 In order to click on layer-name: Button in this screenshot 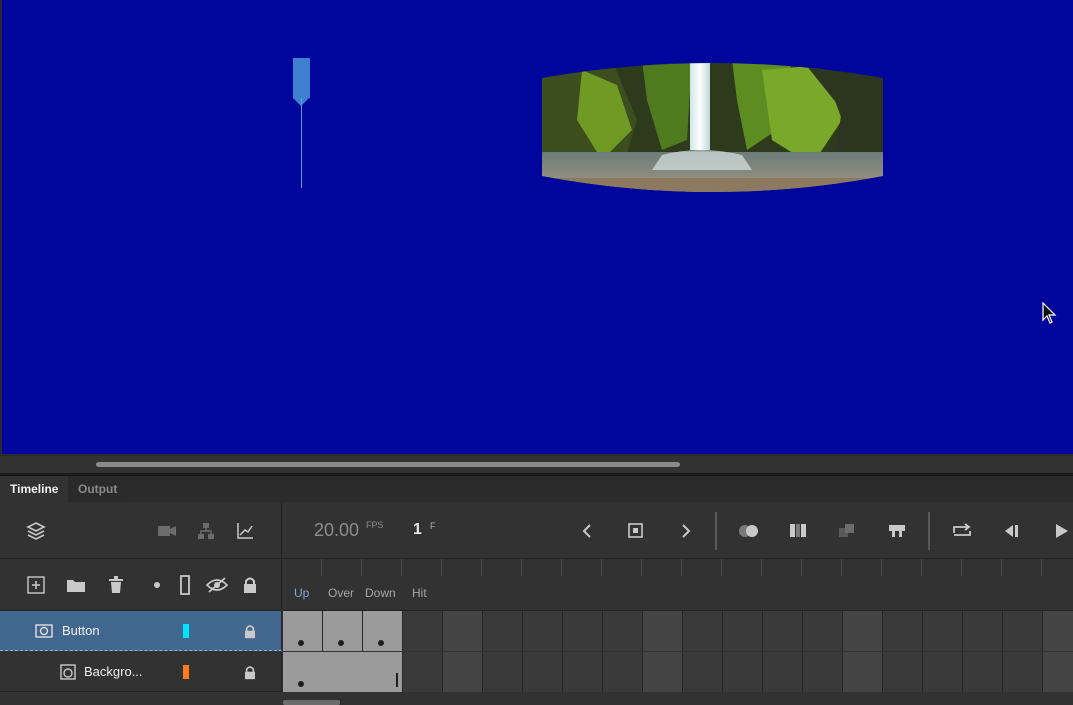, I will do `click(81, 630)`.